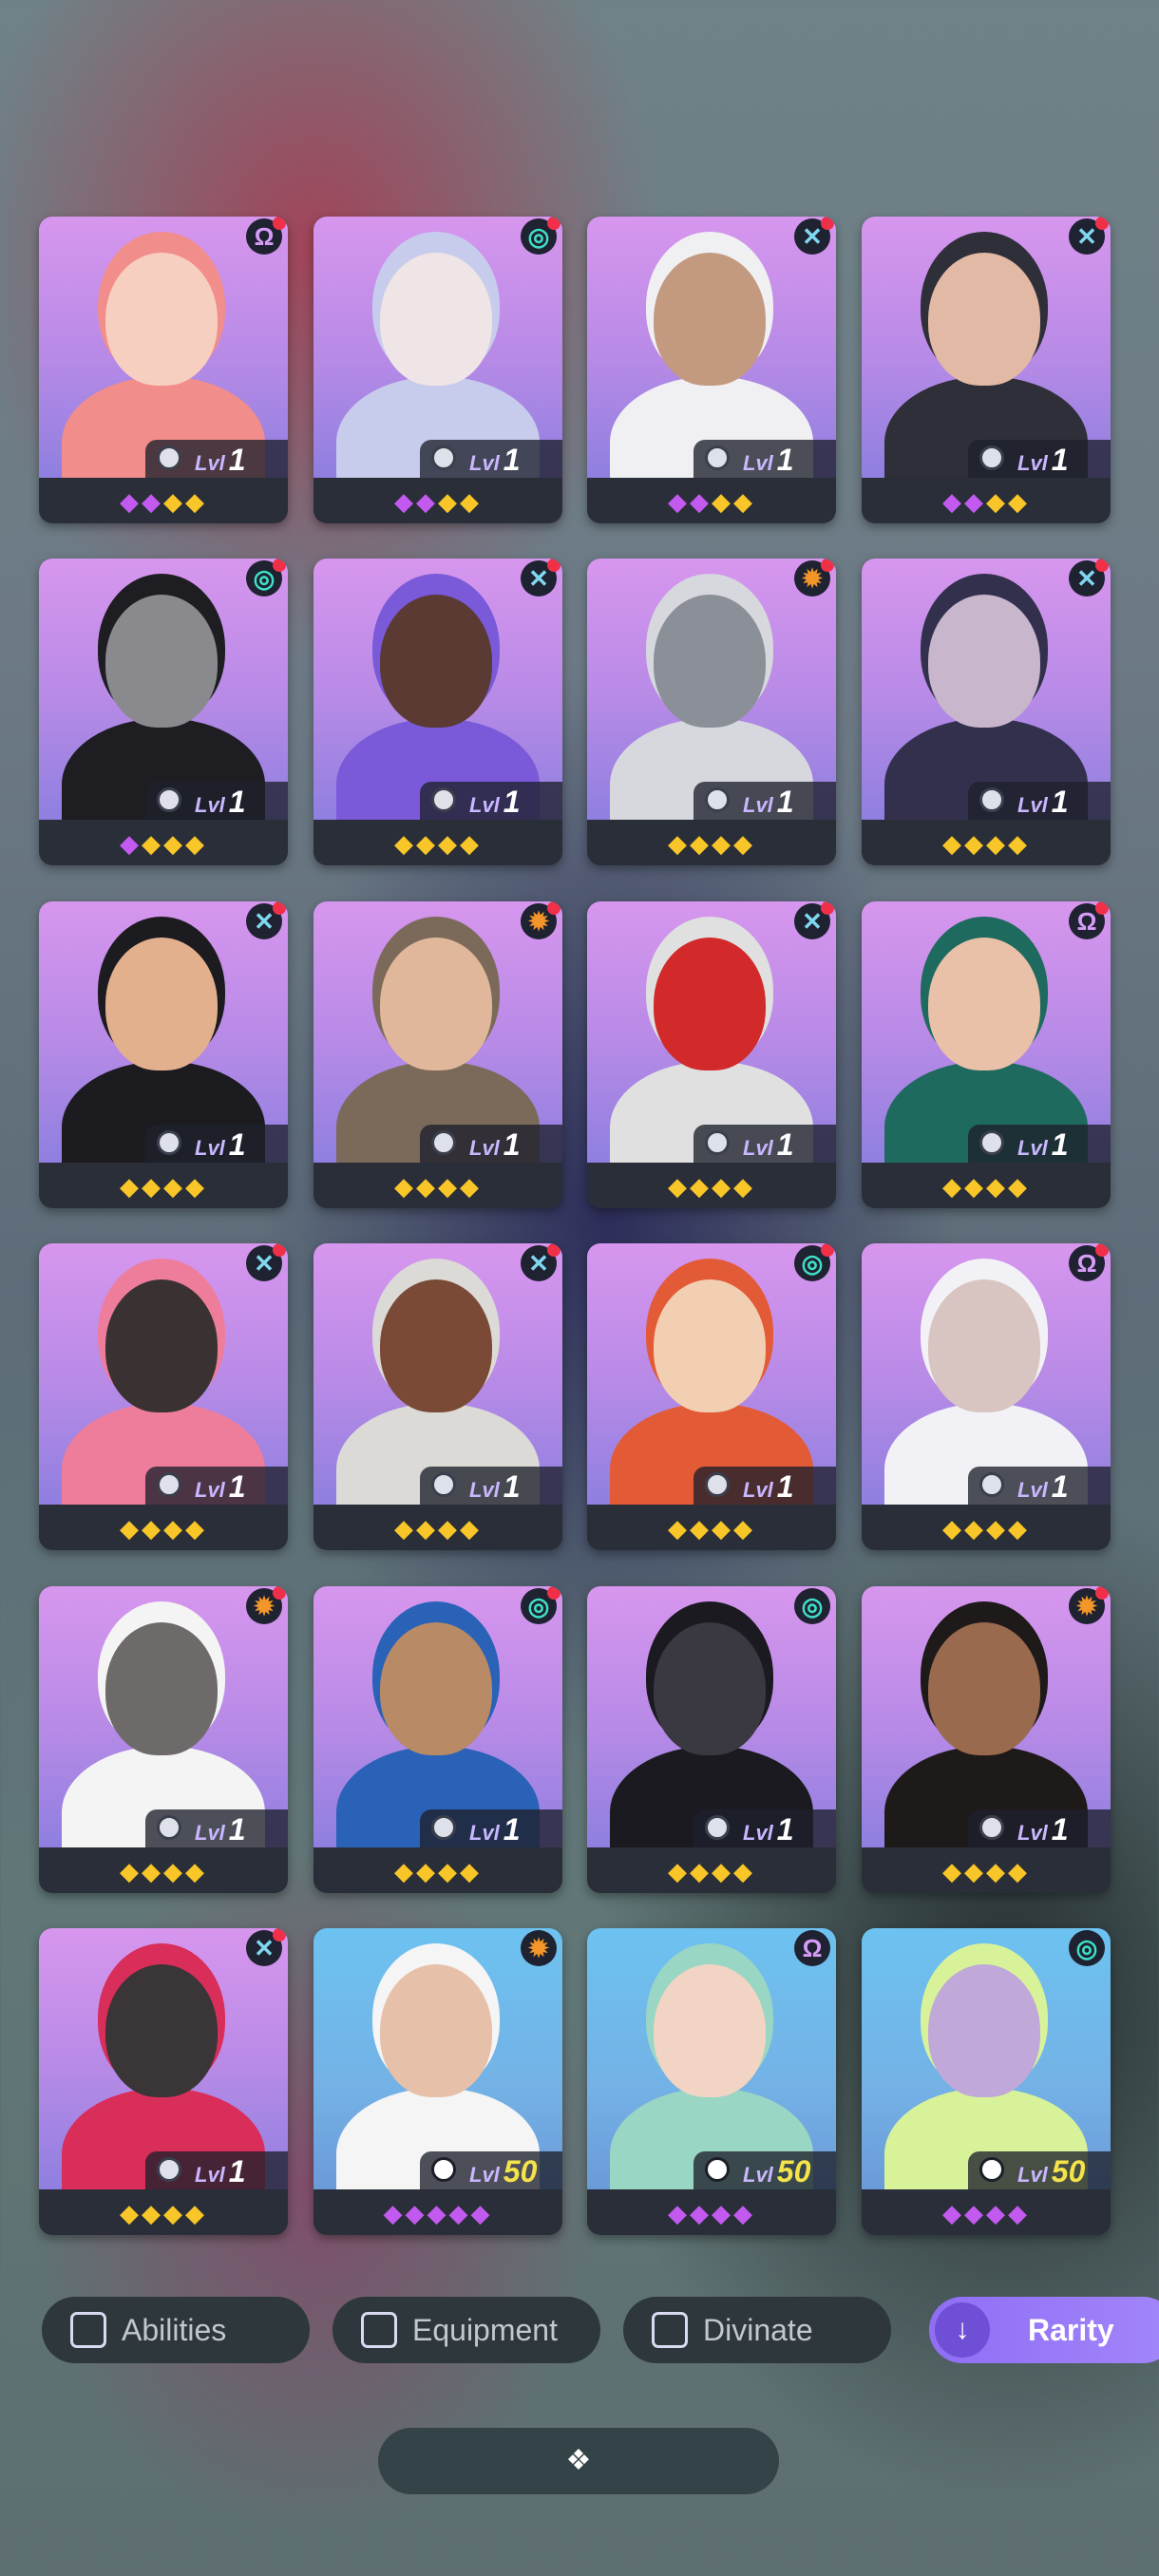 This screenshot has width=1159, height=2576. Describe the element at coordinates (379, 2330) in the screenshot. I see `equipment-checkbox` at that location.